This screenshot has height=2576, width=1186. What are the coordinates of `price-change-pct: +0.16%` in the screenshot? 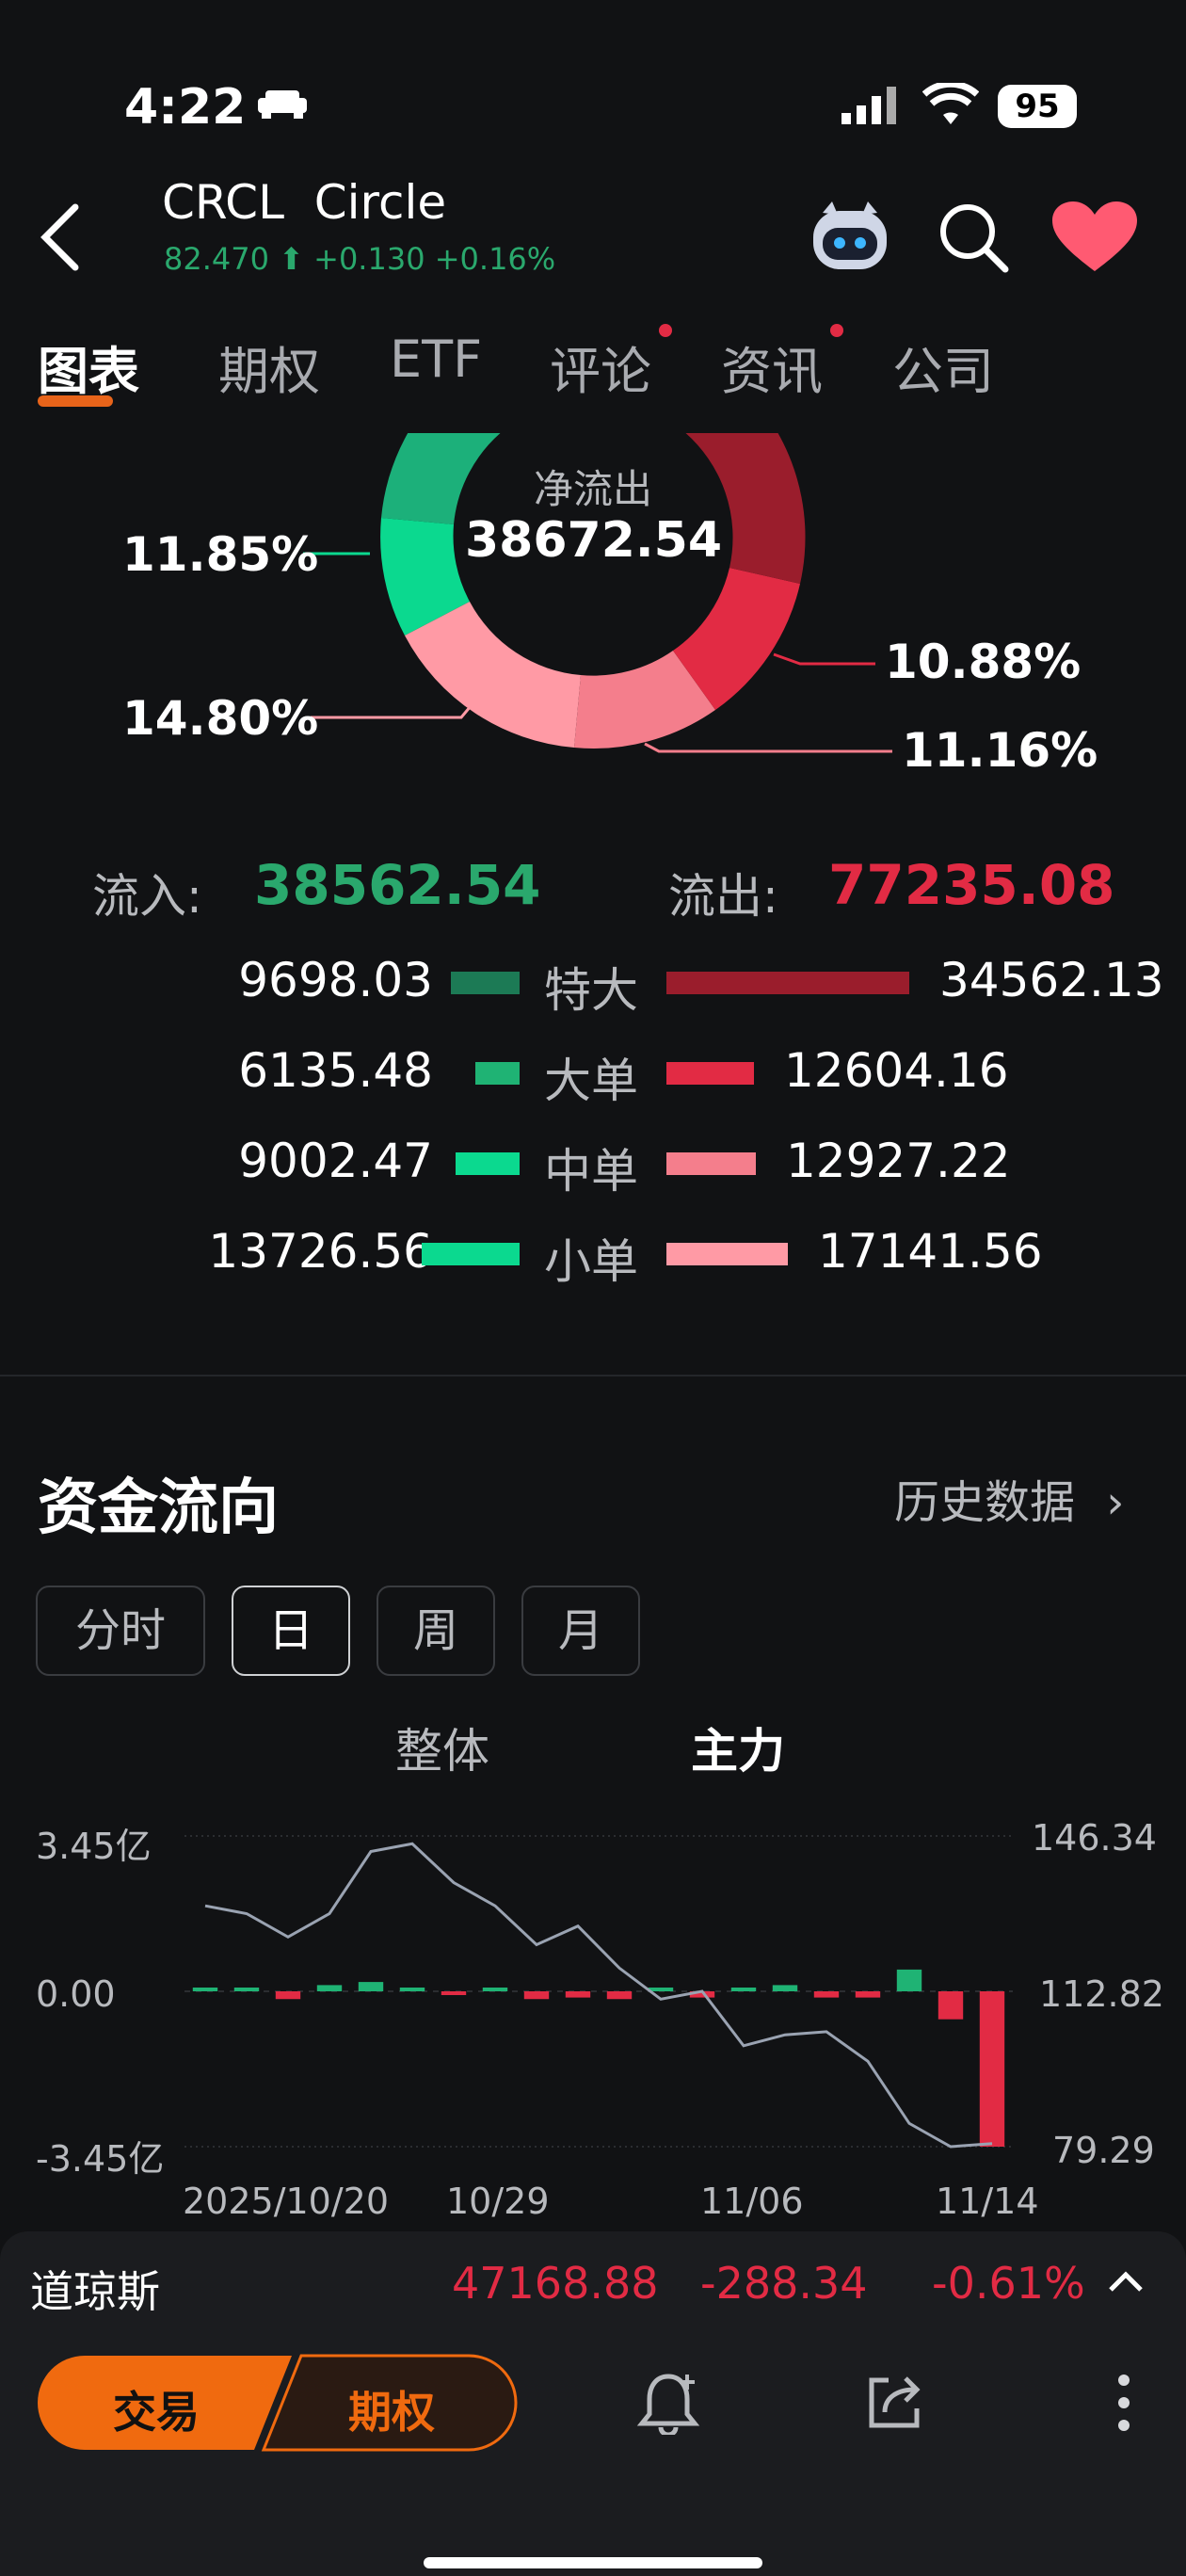 It's located at (495, 259).